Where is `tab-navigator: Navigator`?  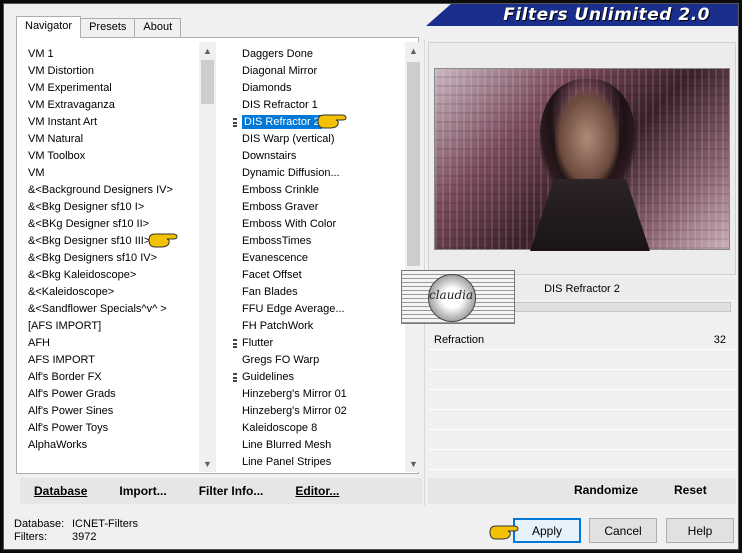
tab-navigator: Navigator is located at coordinates (49, 27).